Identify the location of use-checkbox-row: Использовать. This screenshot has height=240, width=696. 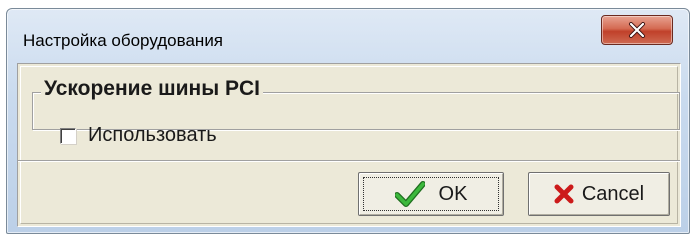
(138, 135).